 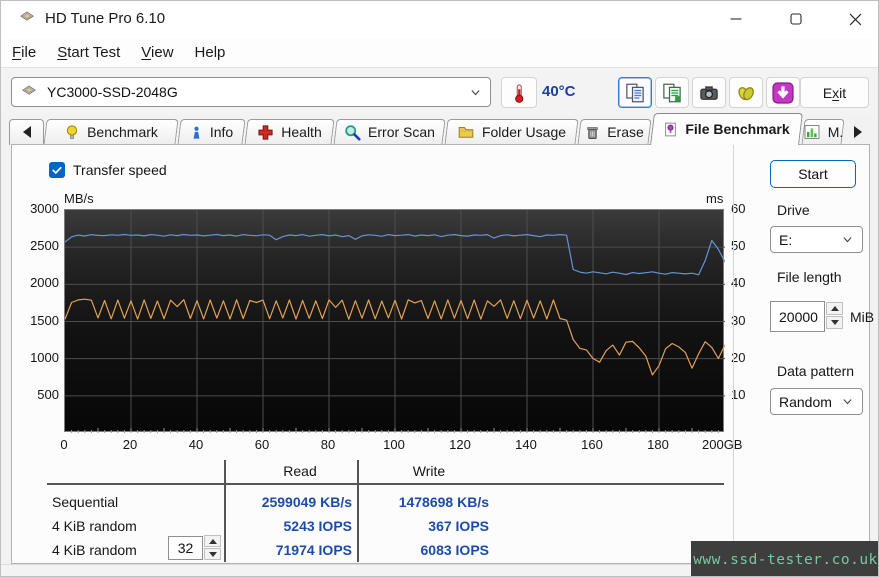 I want to click on watermark-text: www.ssd-tester.co.uk, so click(x=785, y=559).